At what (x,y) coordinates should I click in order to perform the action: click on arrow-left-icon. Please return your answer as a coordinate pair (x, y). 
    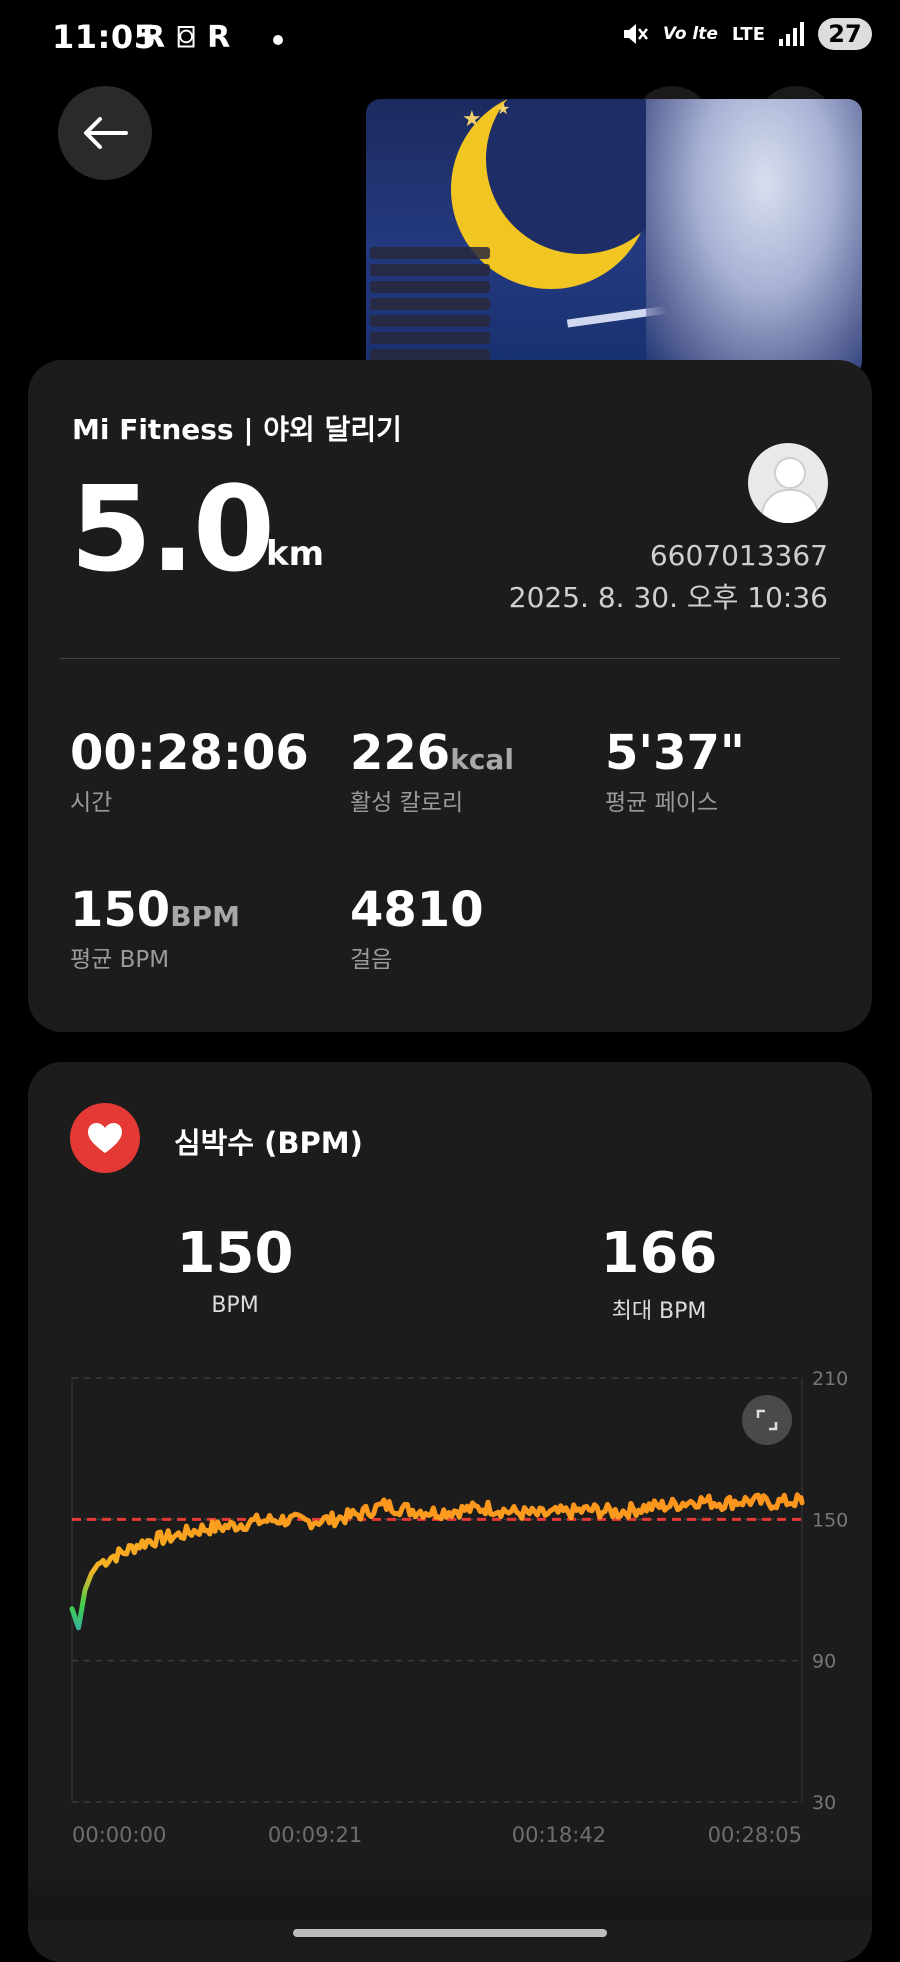
    Looking at the image, I should click on (106, 133).